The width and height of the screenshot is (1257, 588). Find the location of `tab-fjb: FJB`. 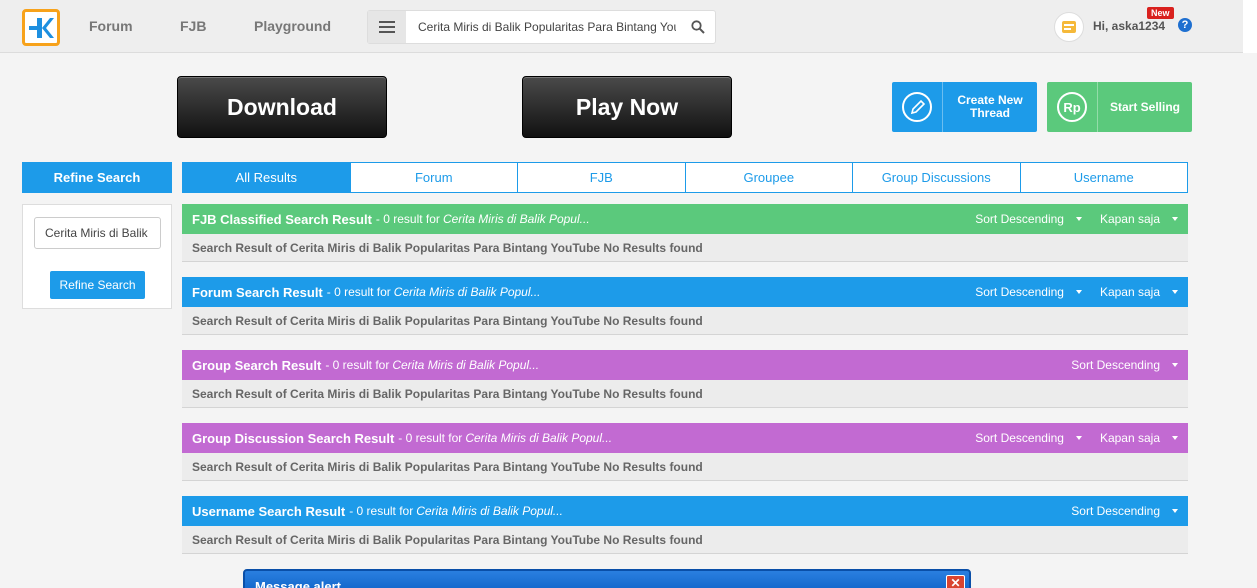

tab-fjb: FJB is located at coordinates (602, 177).